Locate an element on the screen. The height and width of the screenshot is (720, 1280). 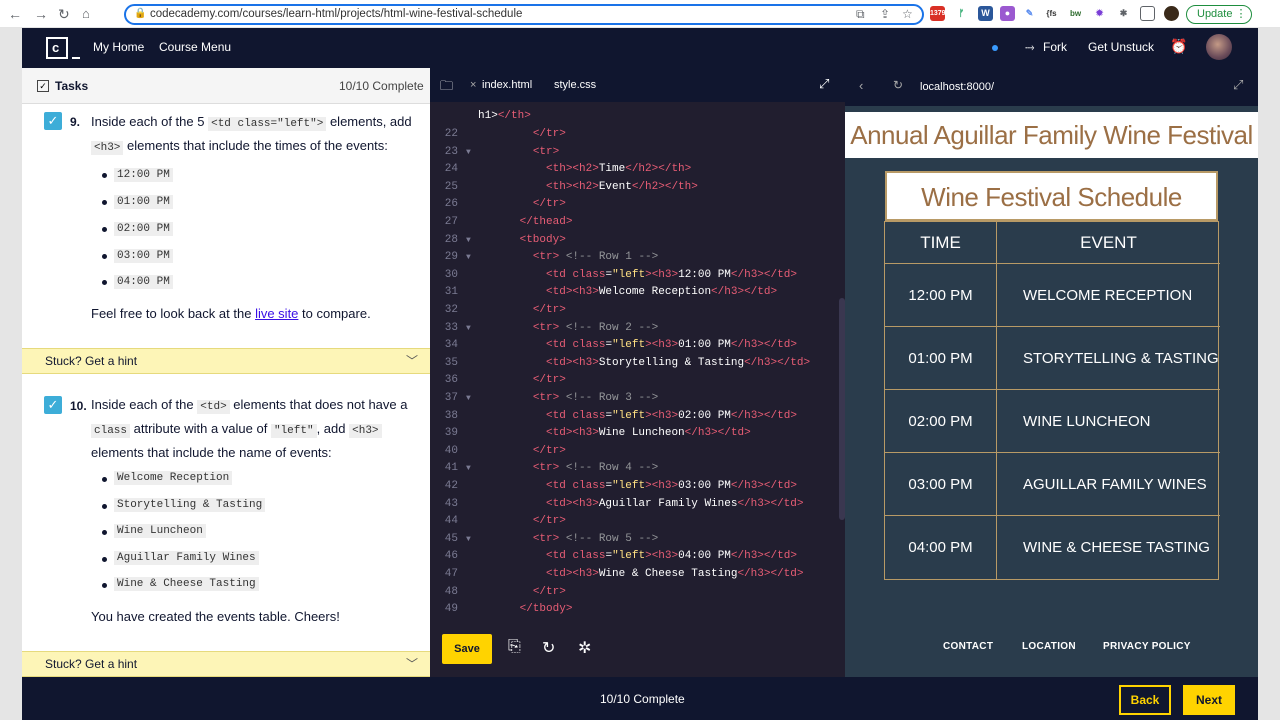
avatar is located at coordinates (1219, 47).